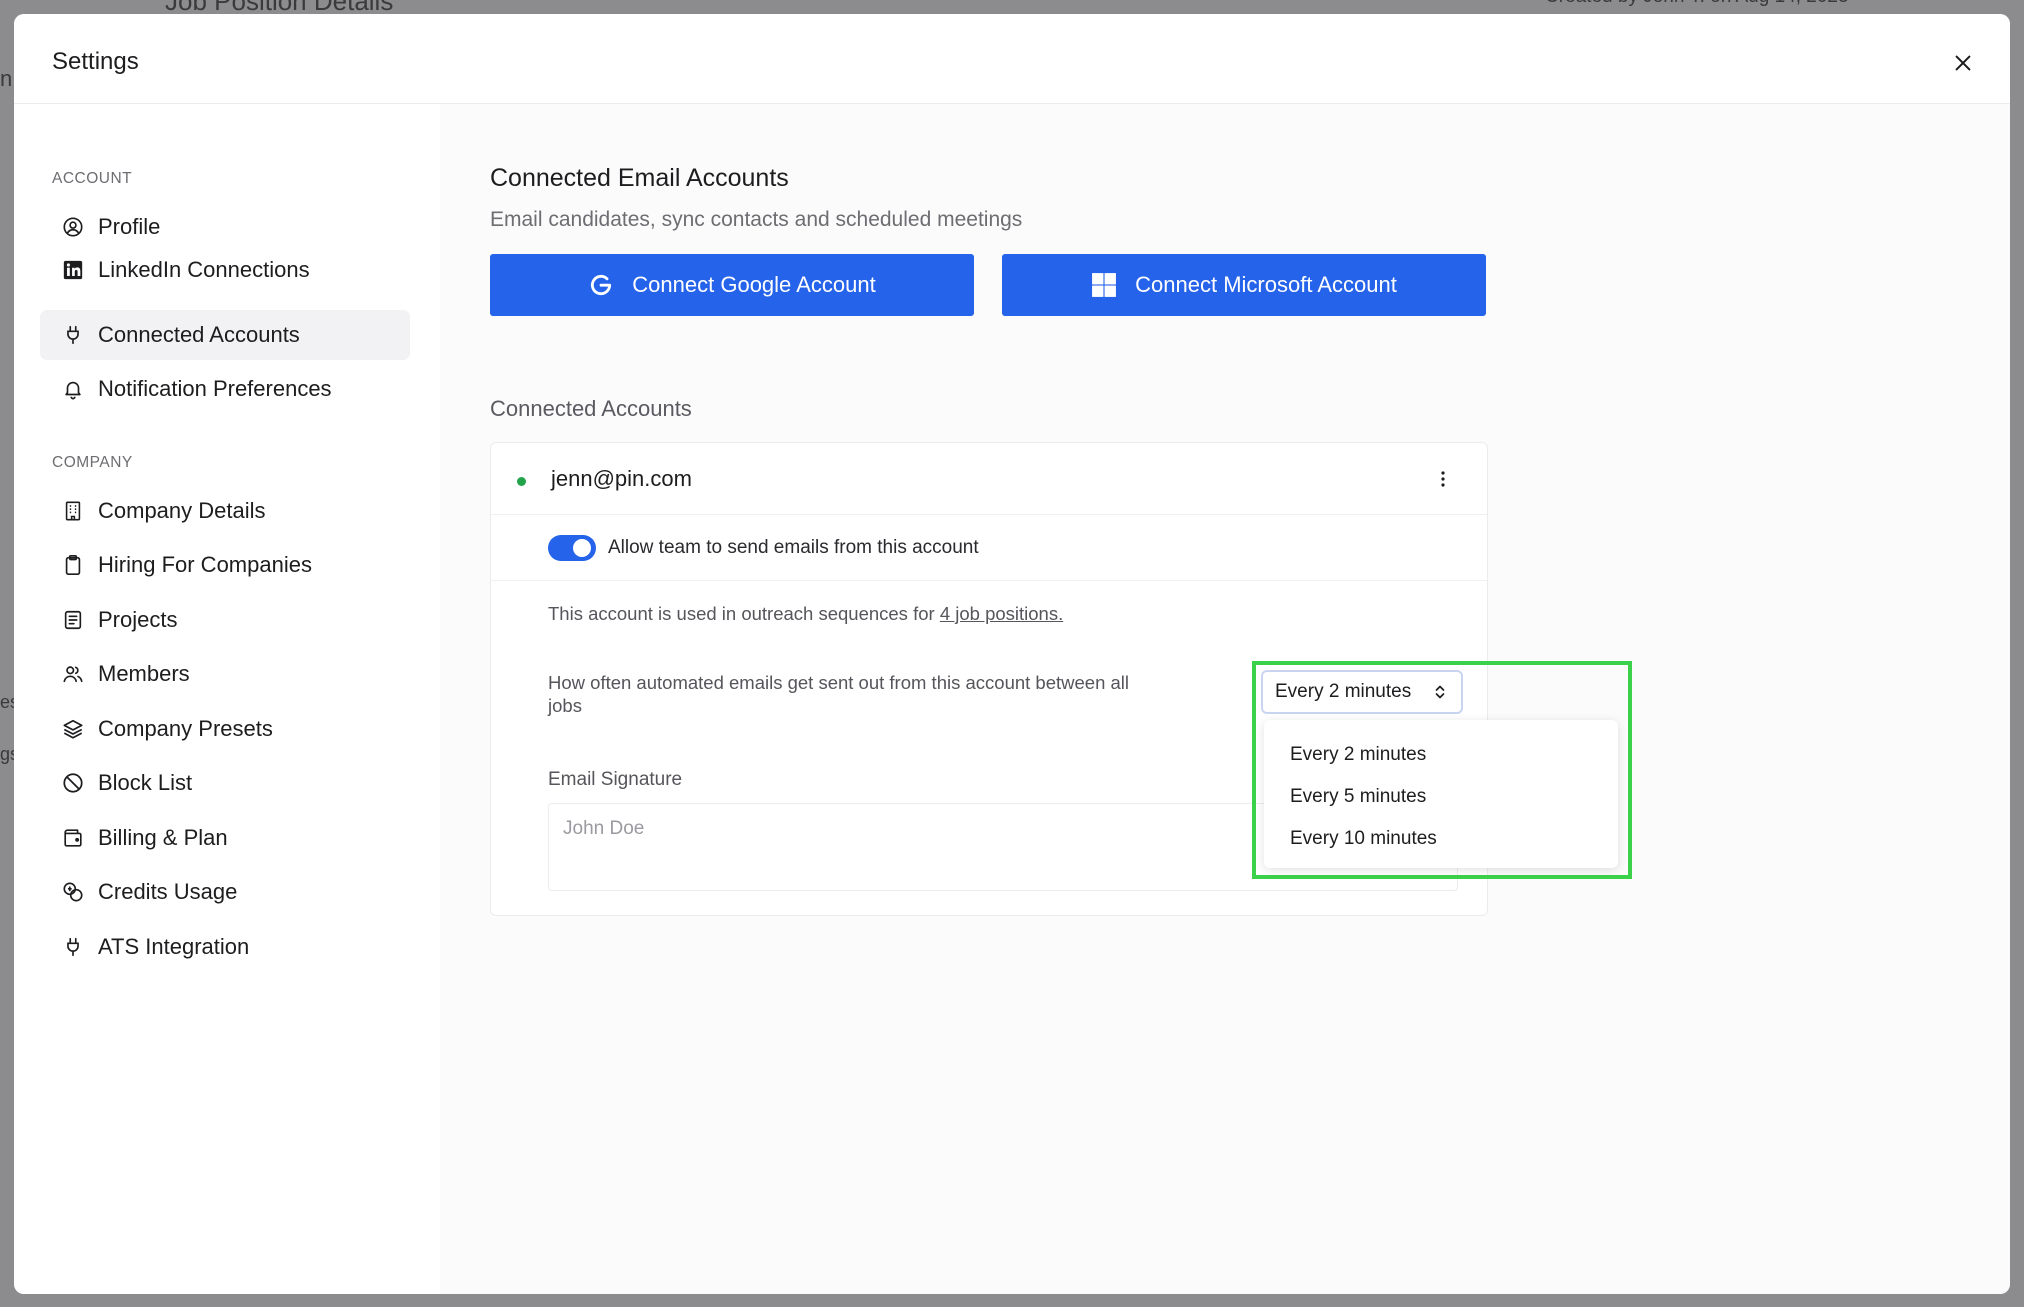 The image size is (2024, 1307). What do you see at coordinates (73, 620) in the screenshot?
I see `list-doc-icon` at bounding box center [73, 620].